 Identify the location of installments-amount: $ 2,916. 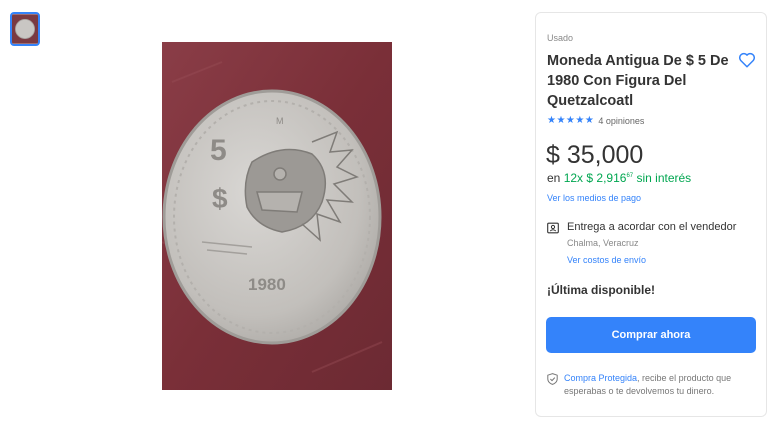
(606, 178).